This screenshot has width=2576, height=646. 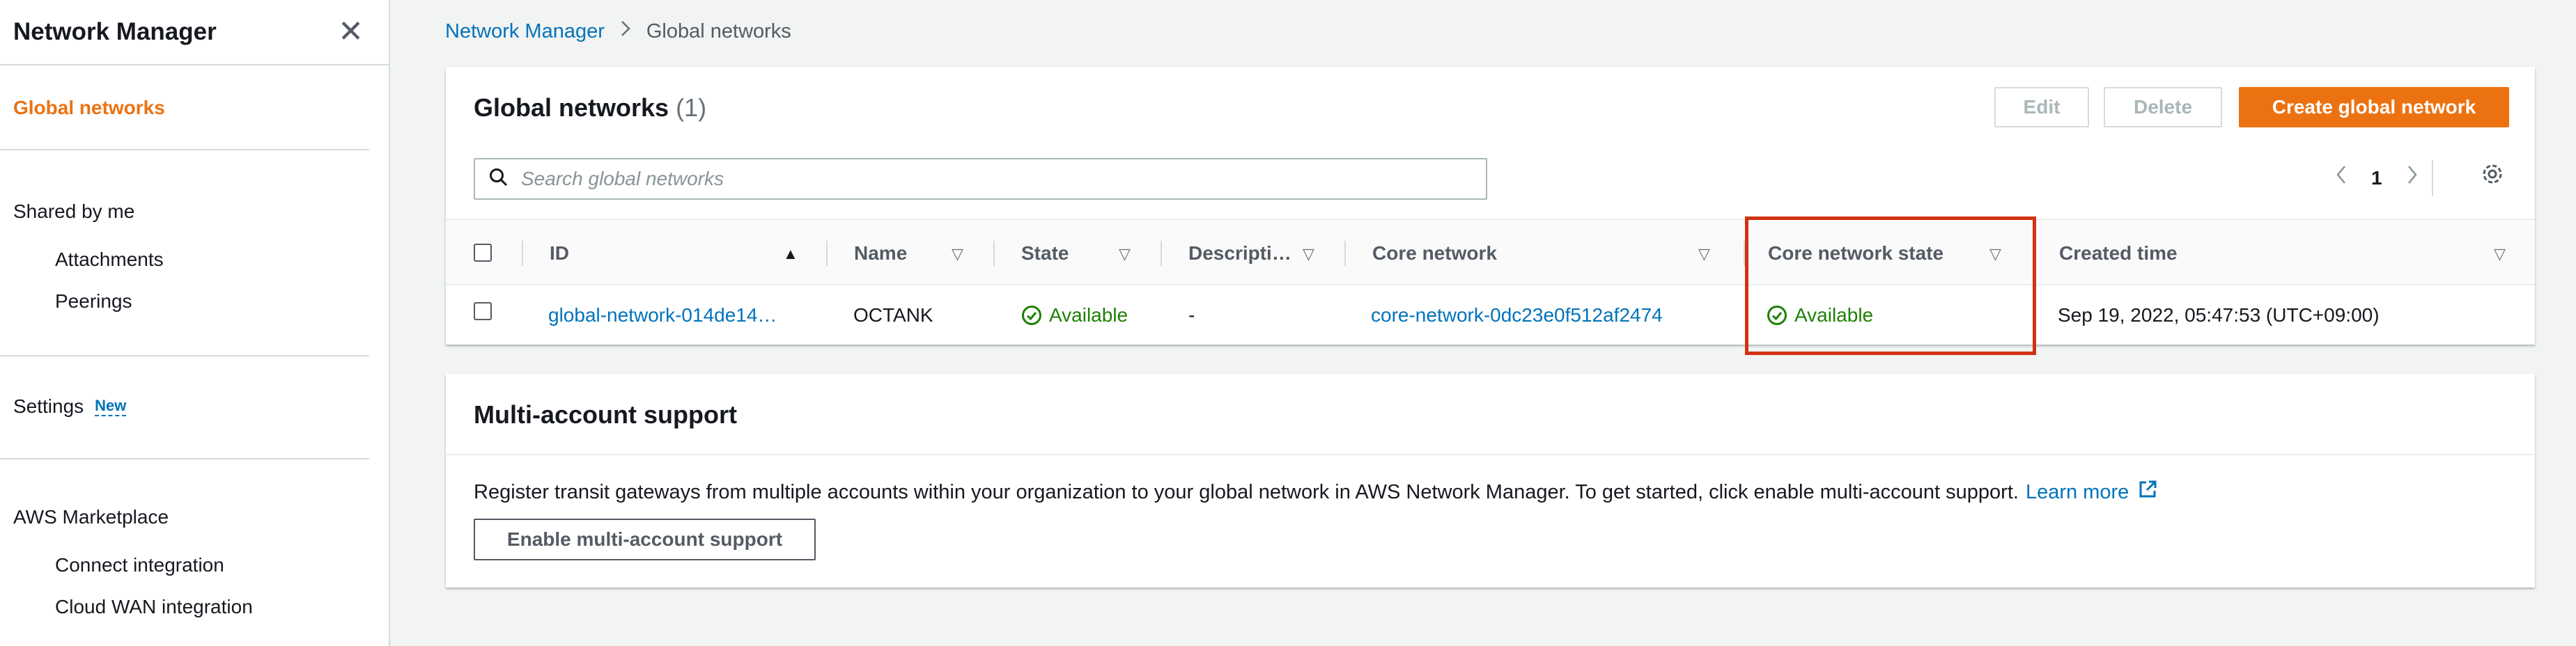 What do you see at coordinates (2219, 315) in the screenshot?
I see `created-time-cell: Sep 19, 2022, 05:47:53 (UTC+09:00)` at bounding box center [2219, 315].